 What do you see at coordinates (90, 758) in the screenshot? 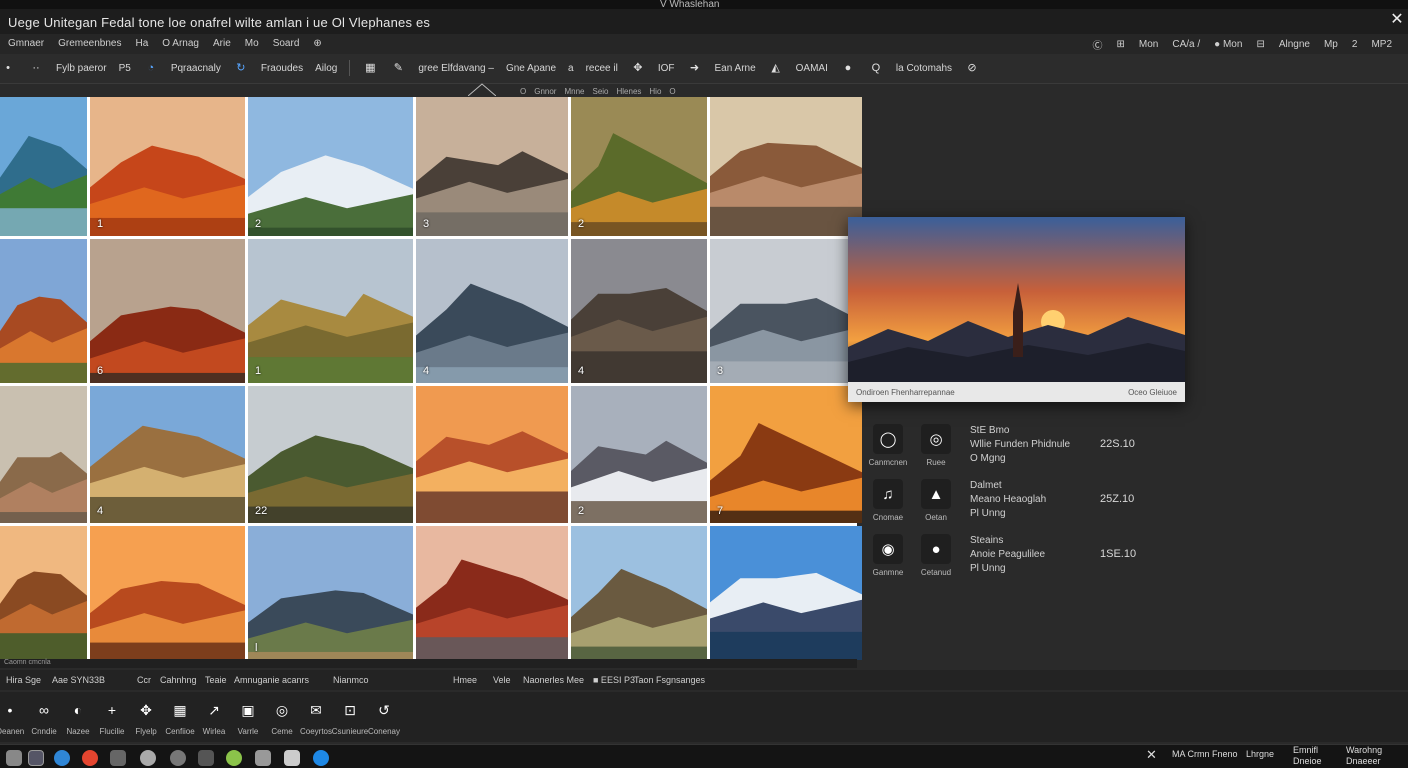
I see `chrome-icon` at bounding box center [90, 758].